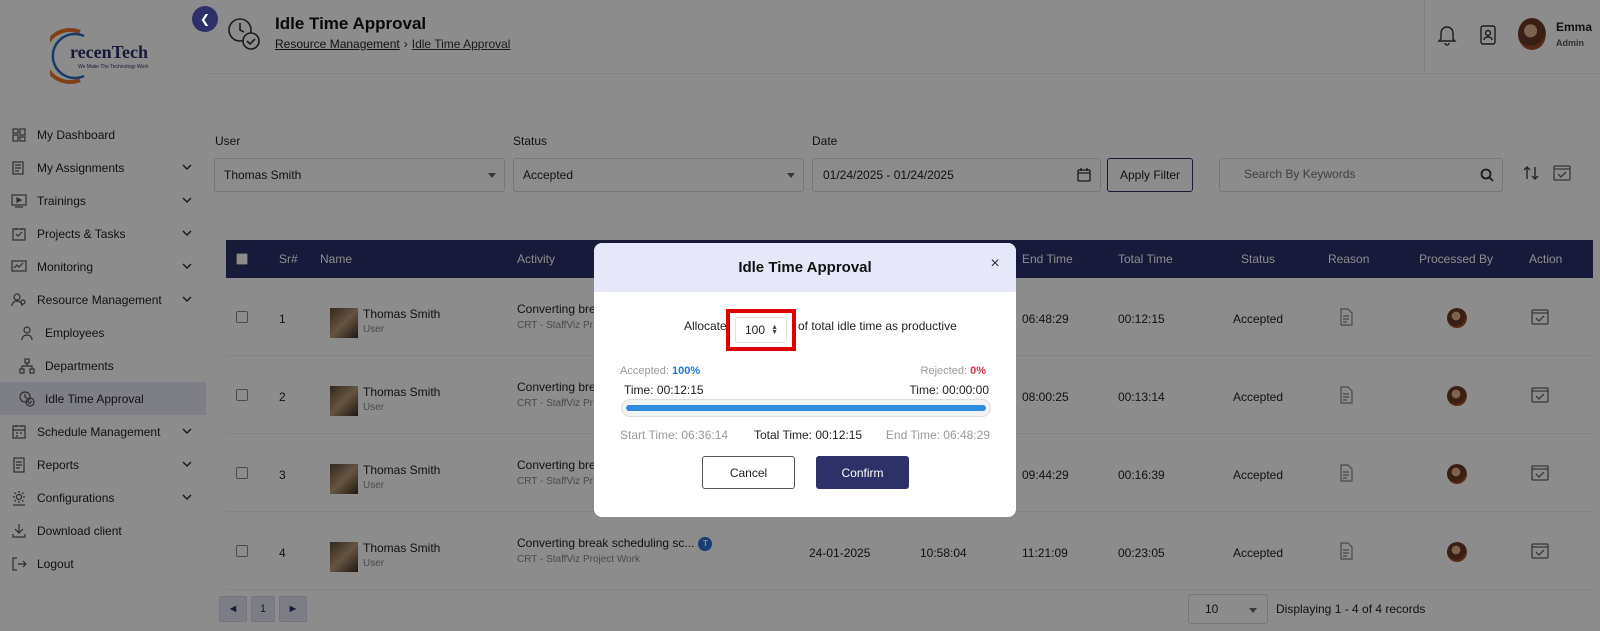 This screenshot has height=631, width=1600. I want to click on accepted-time: Time: 00:12:15, so click(664, 390).